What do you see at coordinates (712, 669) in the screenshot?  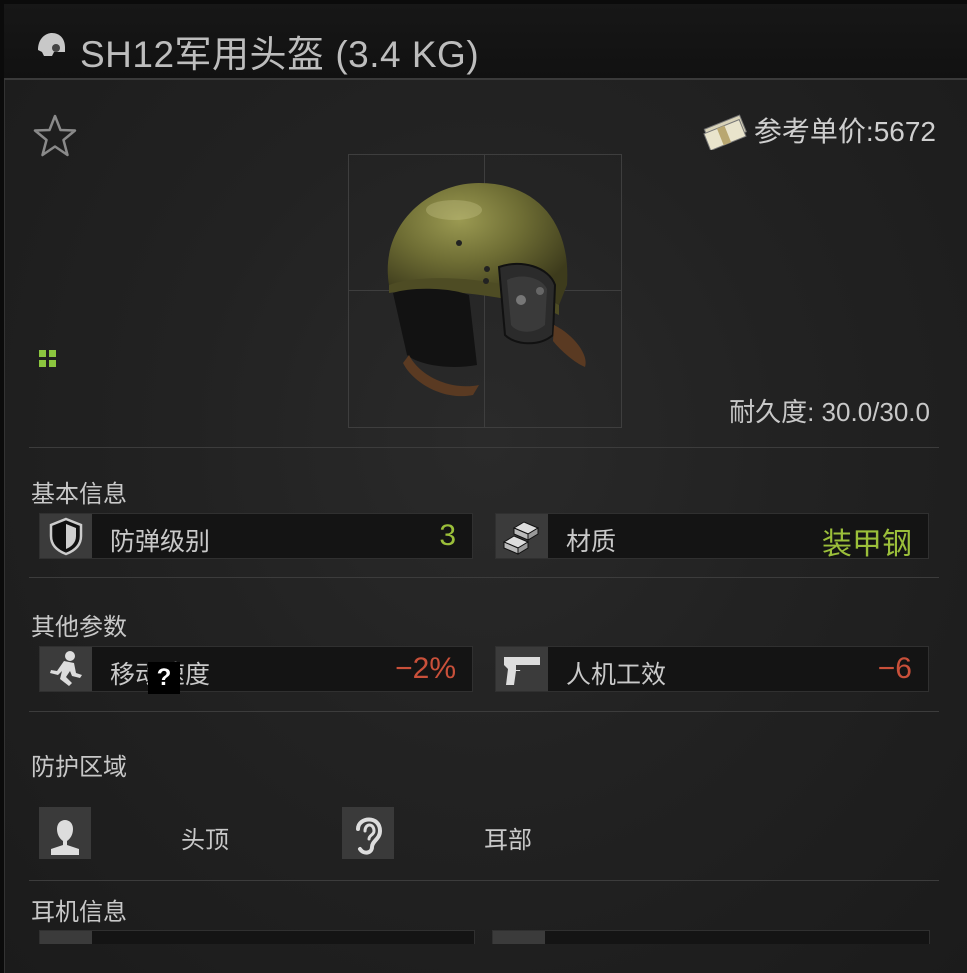 I see `stat-ergonomics: 人机工效 −6` at bounding box center [712, 669].